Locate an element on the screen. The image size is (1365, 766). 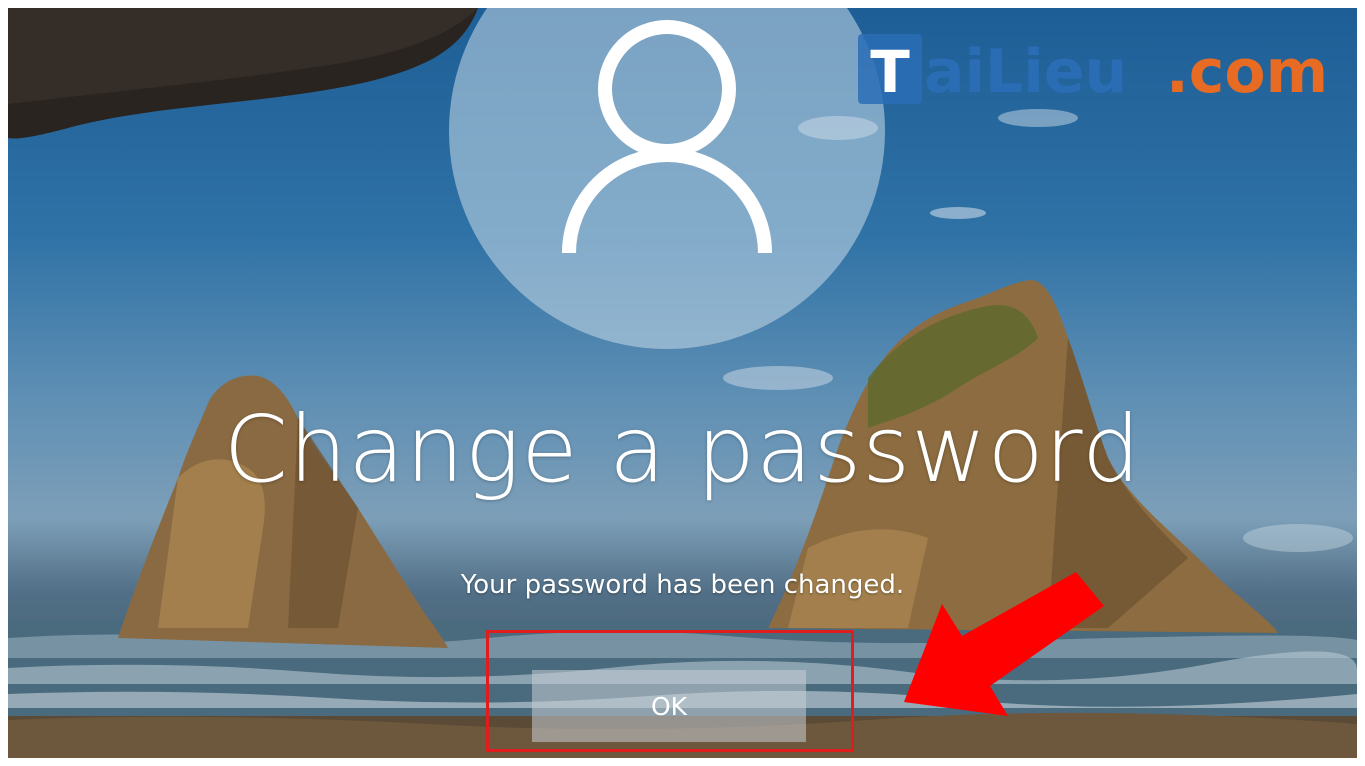
arrow-icon is located at coordinates (1004, 644).